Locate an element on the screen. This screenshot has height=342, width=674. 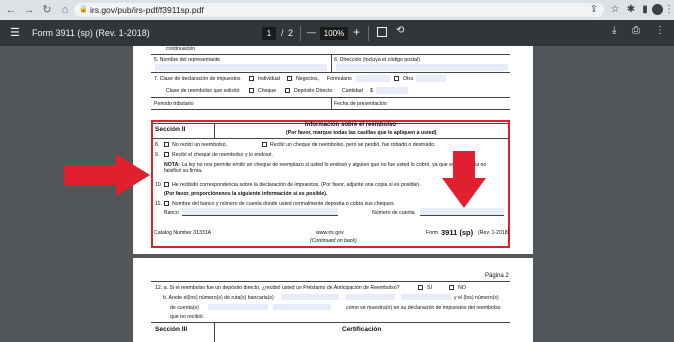
line-8-number: 8. is located at coordinates (157, 145).